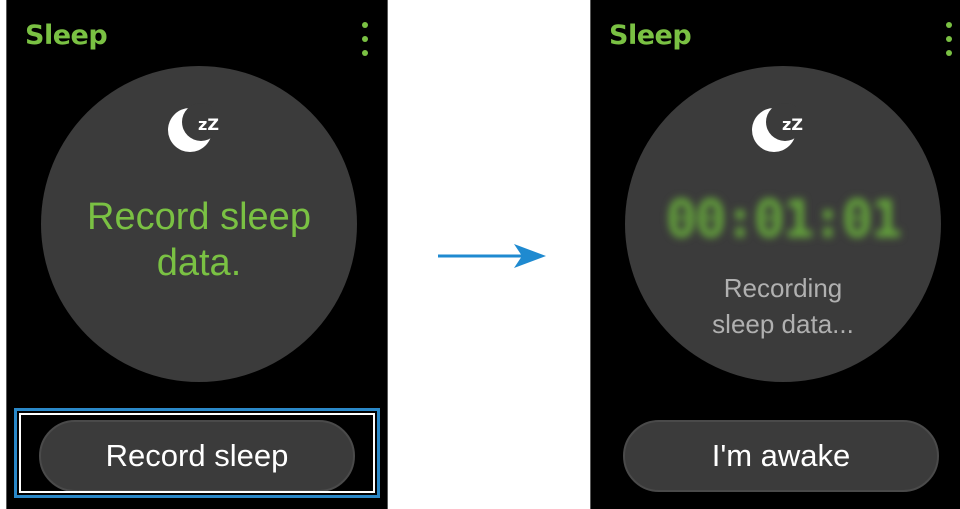 Image resolution: width=960 pixels, height=509 pixels. I want to click on arrow-right-icon, so click(492, 256).